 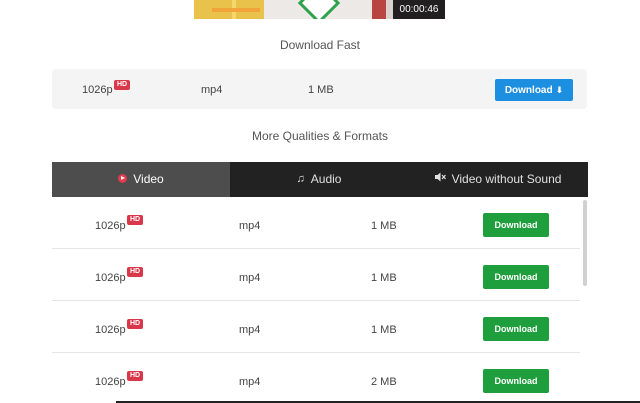 I want to click on fast-download-button: Download ⬇, so click(x=534, y=90).